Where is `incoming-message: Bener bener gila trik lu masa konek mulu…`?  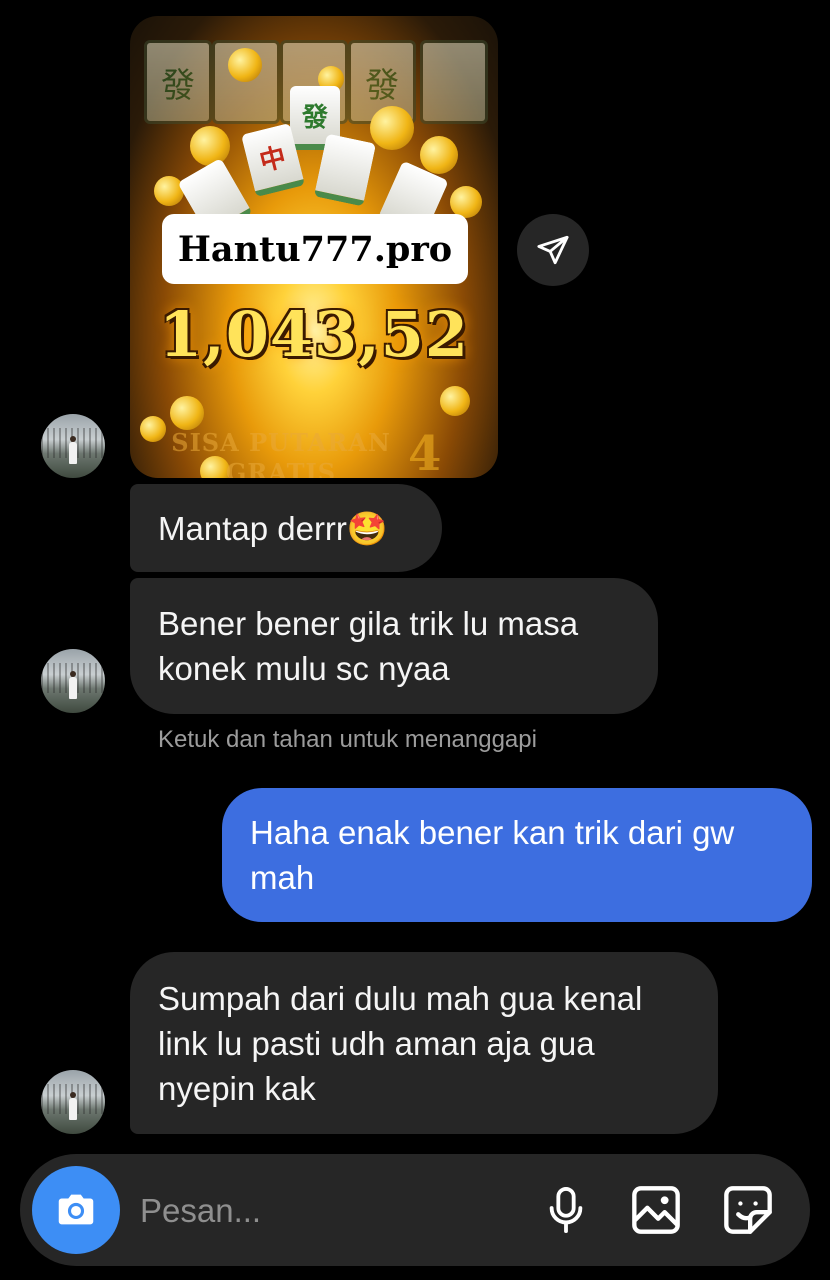
incoming-message: Bener bener gila trik lu masa konek mulu… is located at coordinates (394, 646).